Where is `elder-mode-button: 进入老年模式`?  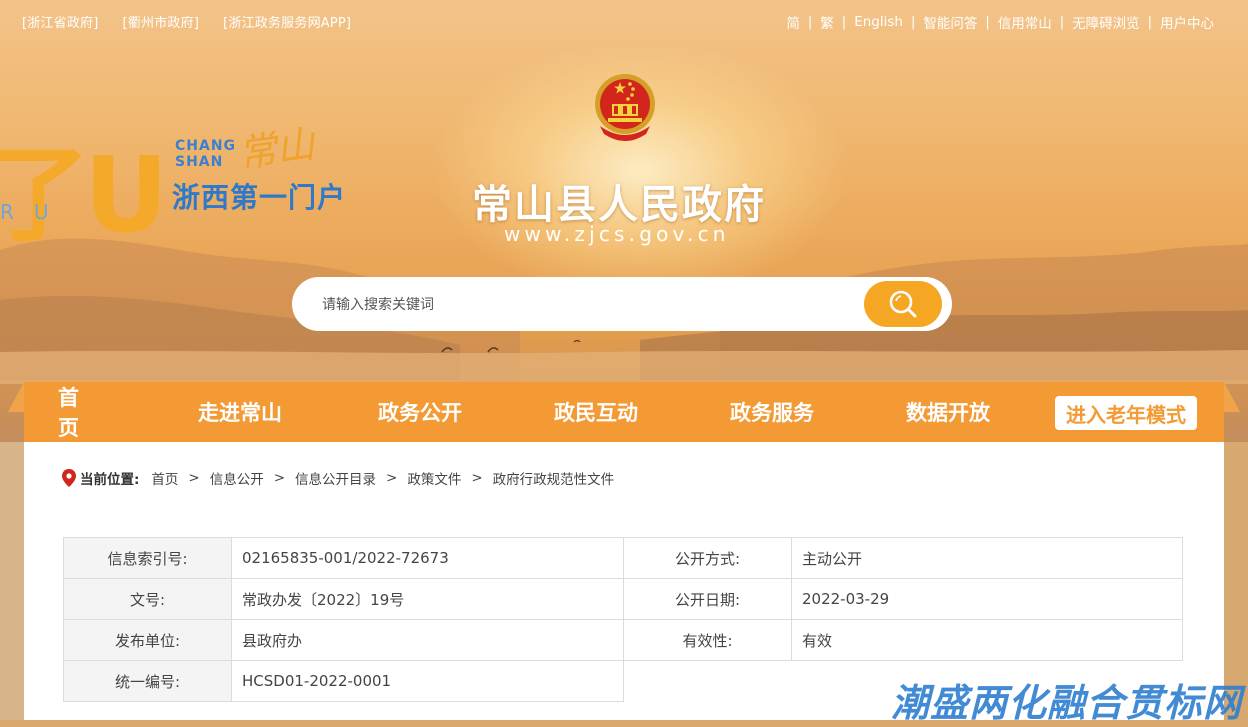 elder-mode-button: 进入老年模式 is located at coordinates (1126, 413).